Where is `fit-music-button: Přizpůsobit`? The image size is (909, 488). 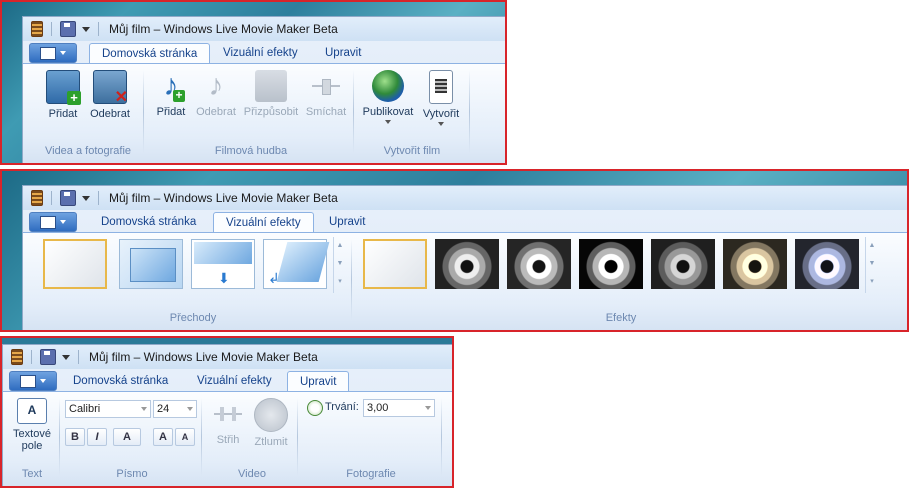
fit-music-button: Přizpůsobit is located at coordinates (271, 94).